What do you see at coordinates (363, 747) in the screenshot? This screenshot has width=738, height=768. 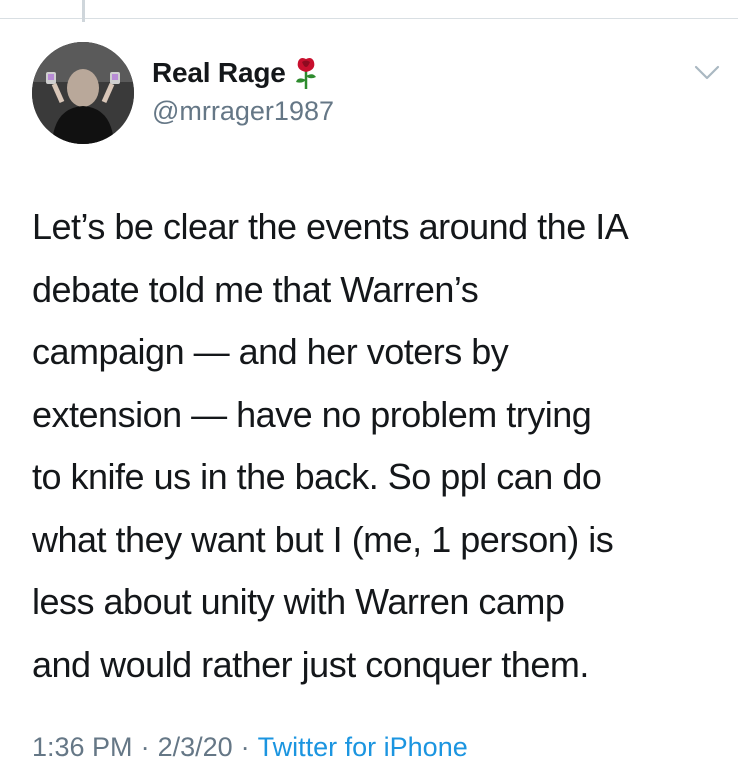 I see `tweet-source-link: Twitter for iPhone` at bounding box center [363, 747].